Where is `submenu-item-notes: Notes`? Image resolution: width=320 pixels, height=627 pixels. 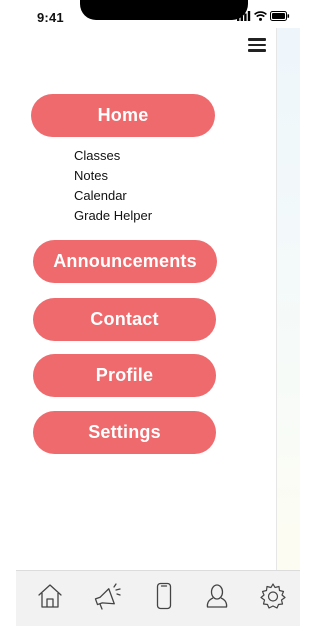
submenu-item-notes: Notes is located at coordinates (149, 176).